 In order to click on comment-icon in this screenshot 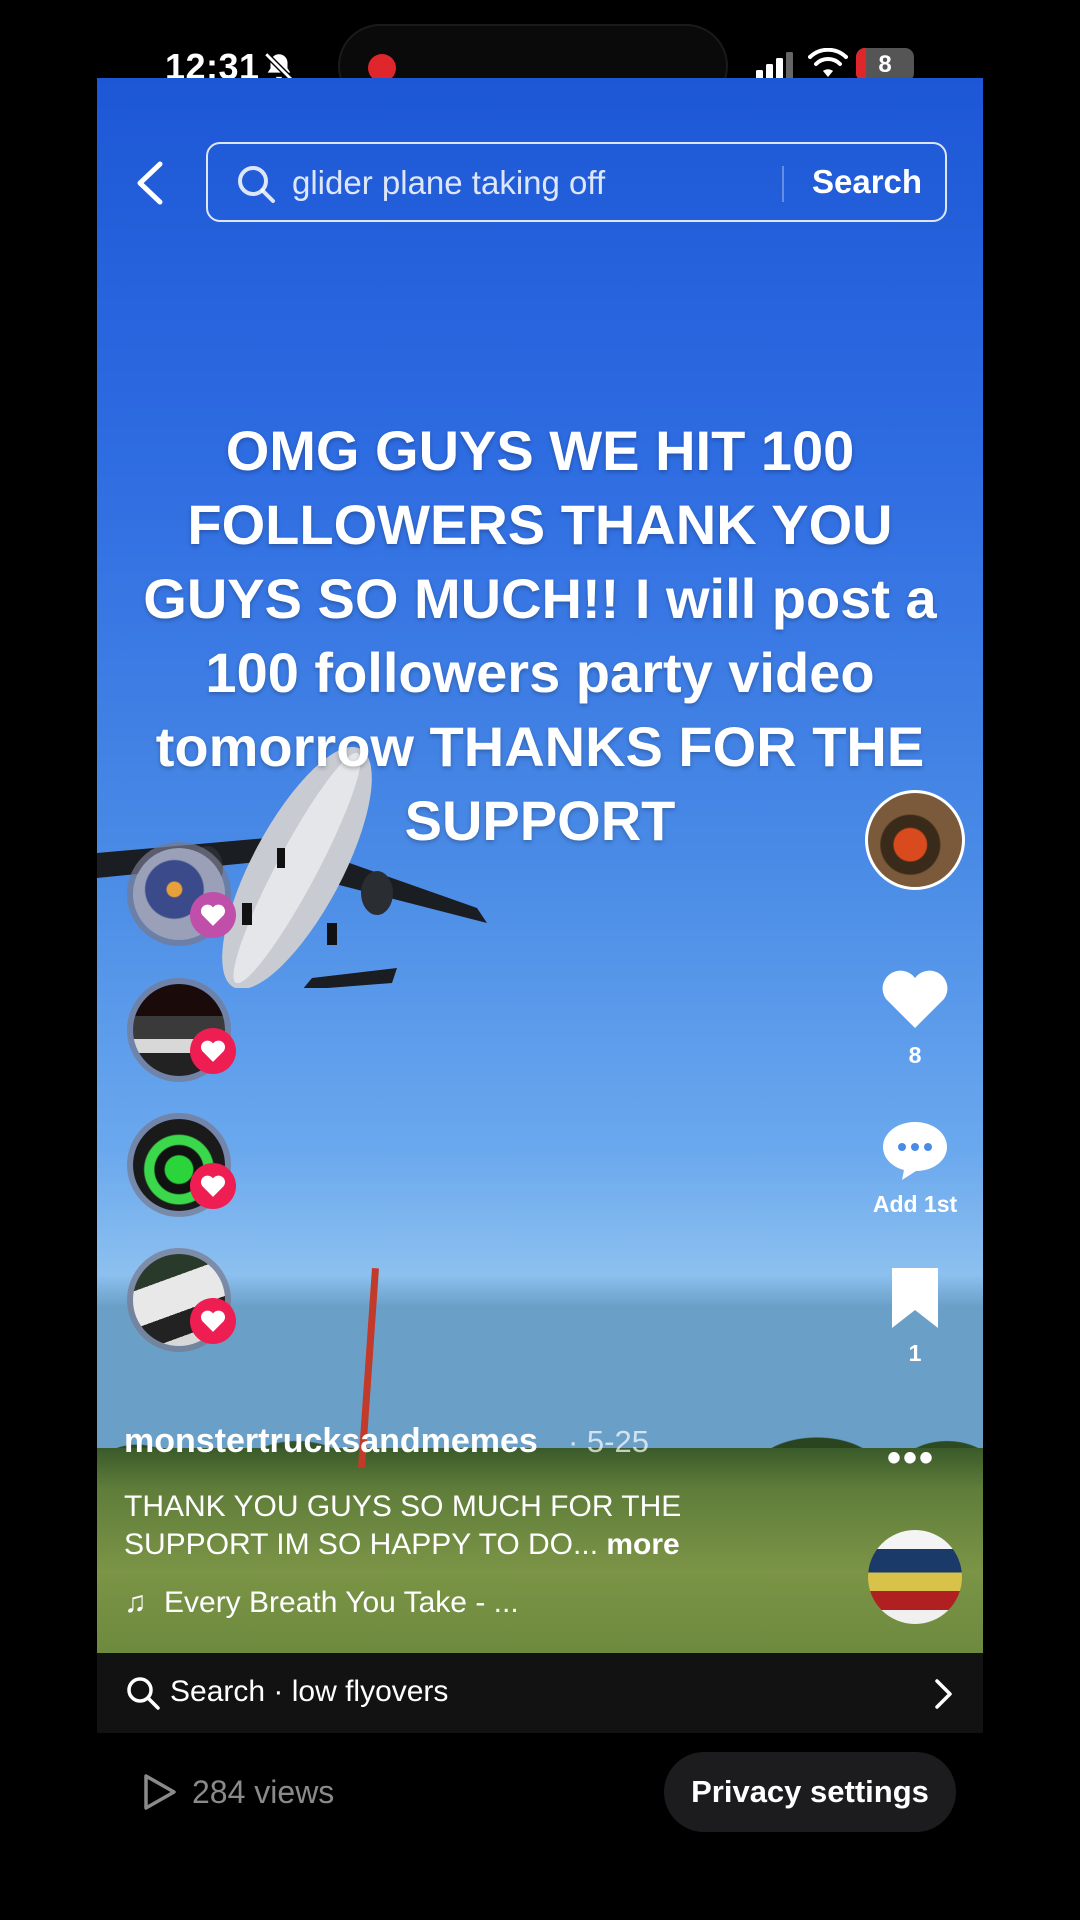, I will do `click(915, 1150)`.